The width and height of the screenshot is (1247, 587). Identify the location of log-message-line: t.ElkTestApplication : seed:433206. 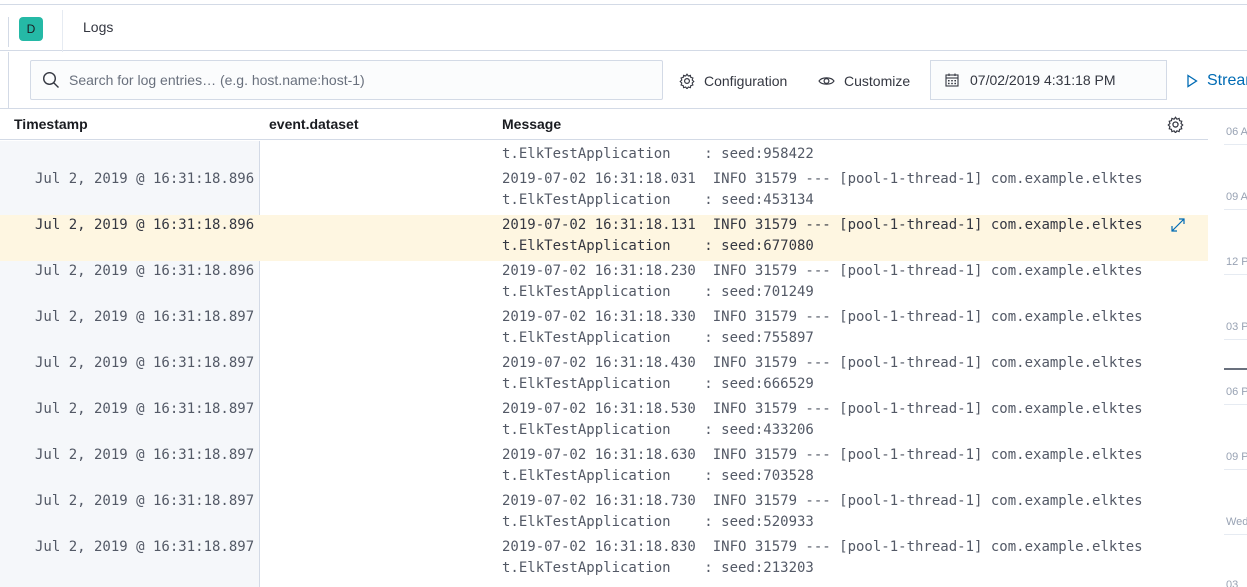
(658, 430).